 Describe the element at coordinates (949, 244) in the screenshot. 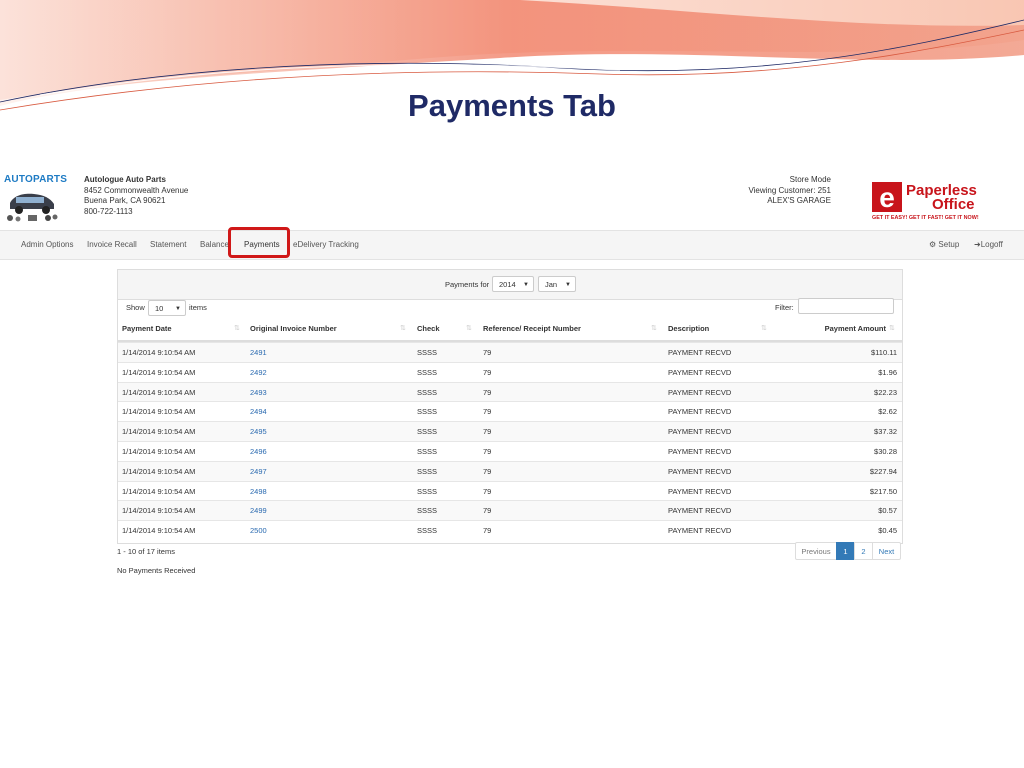

I see `setup-label: Setup` at that location.